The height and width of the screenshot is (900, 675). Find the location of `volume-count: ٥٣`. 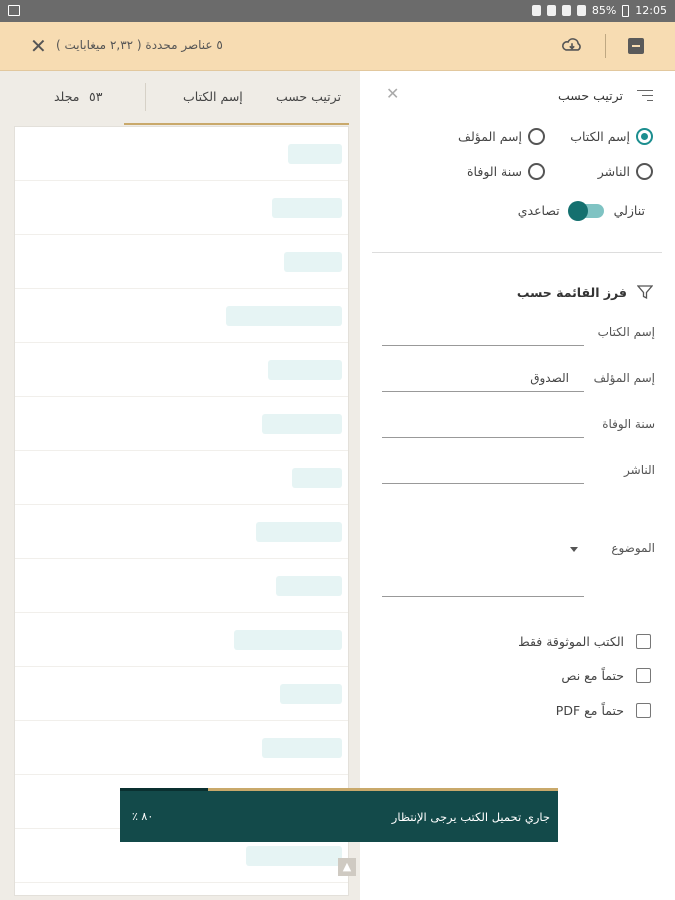

volume-count: ٥٣ is located at coordinates (96, 96).